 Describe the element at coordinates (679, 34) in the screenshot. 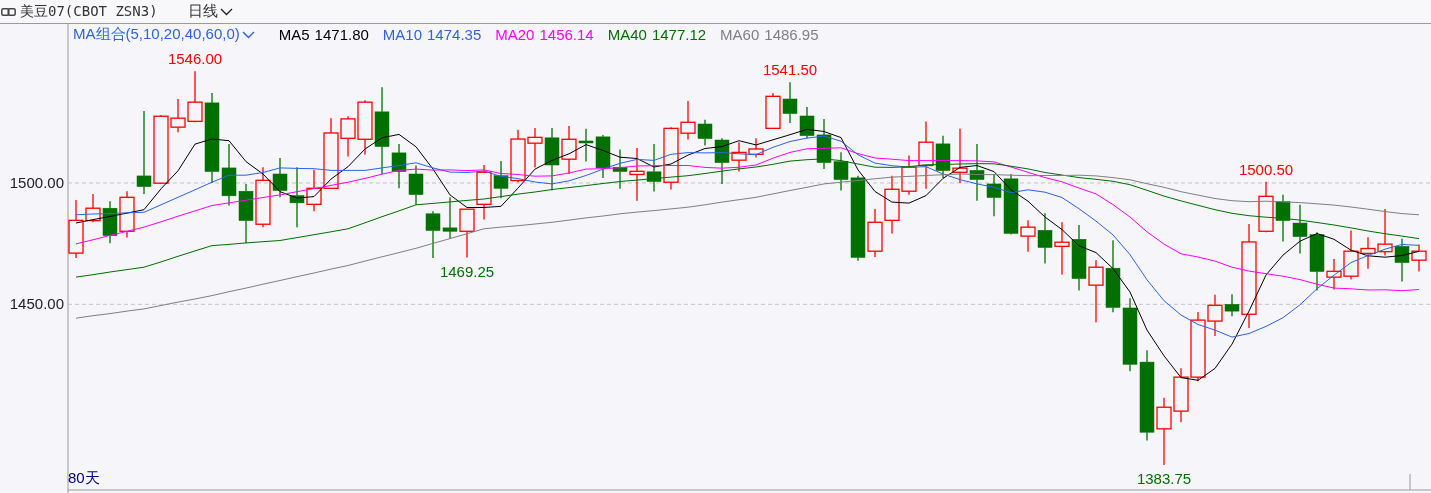

I see `legend-value: 1477.12` at that location.